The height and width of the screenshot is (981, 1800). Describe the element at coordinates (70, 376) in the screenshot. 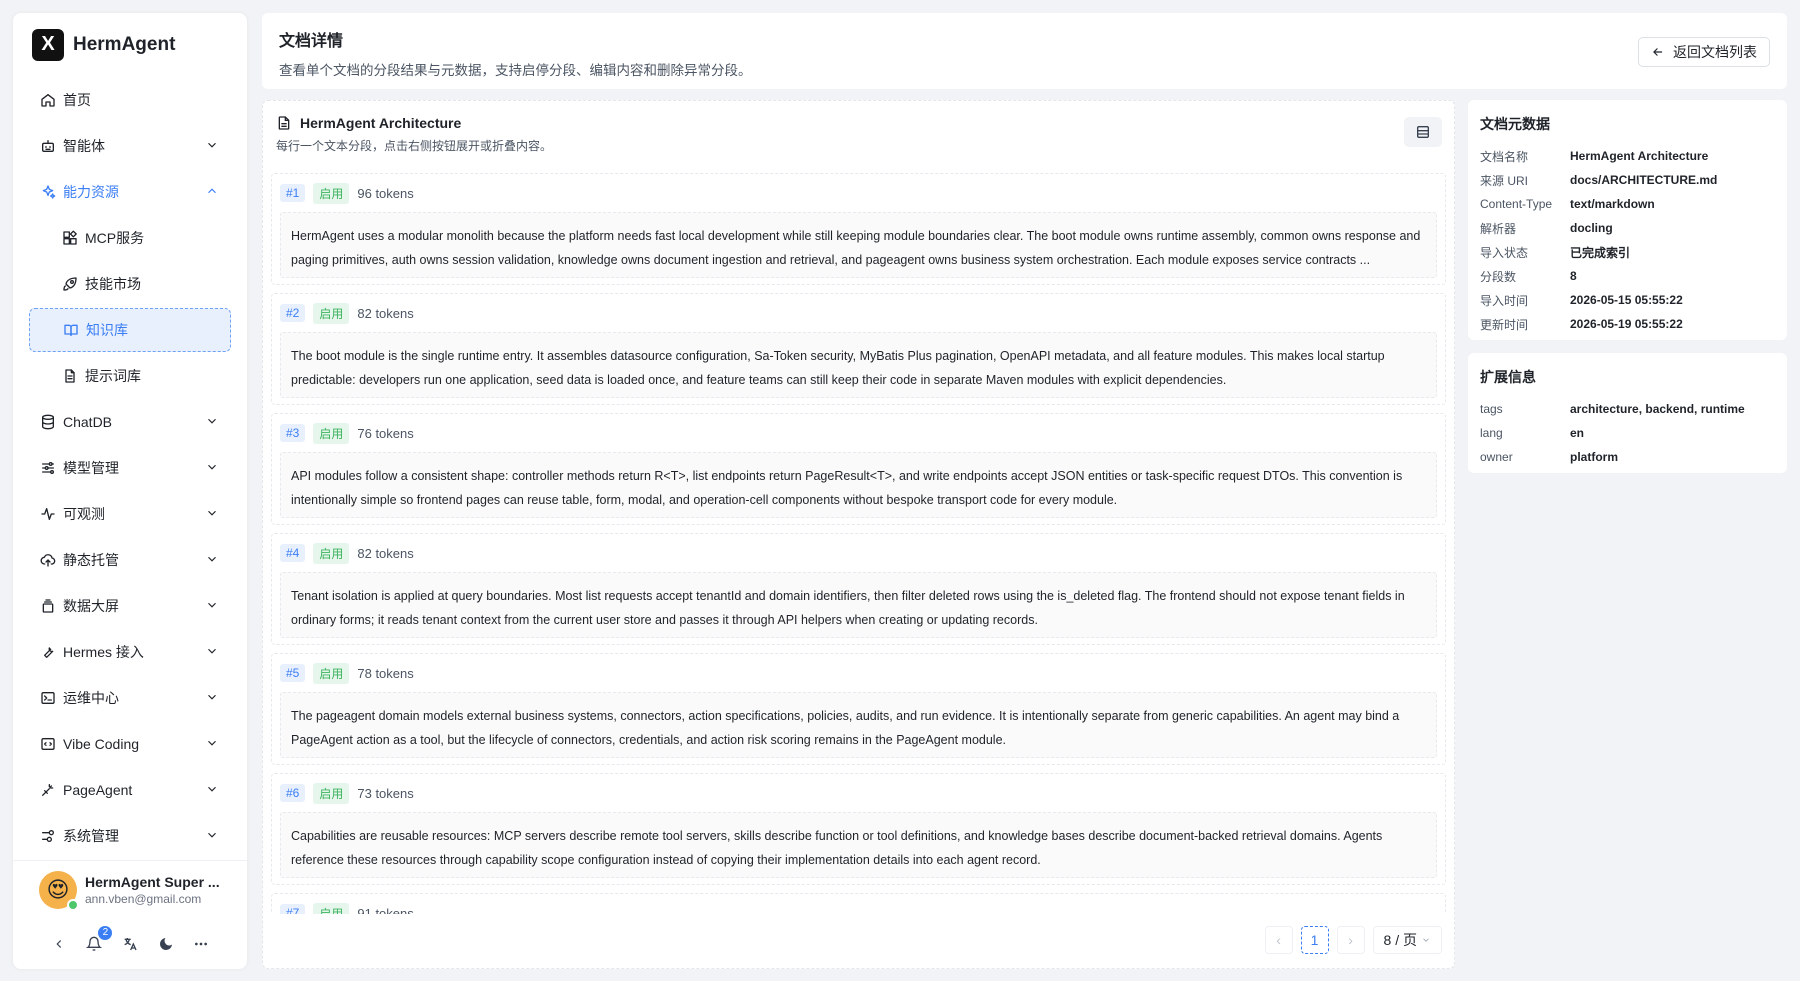

I see `file-text-icon` at that location.